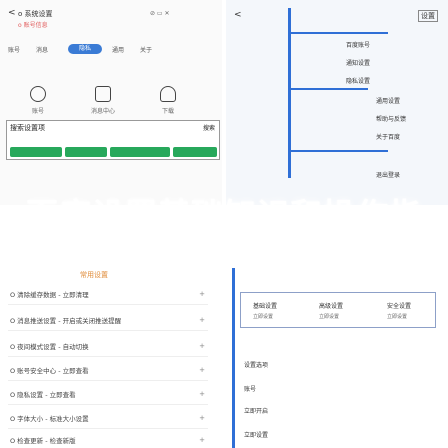 This screenshot has width=448, height=448. I want to click on right-item-0: 百度账号, so click(358, 44).